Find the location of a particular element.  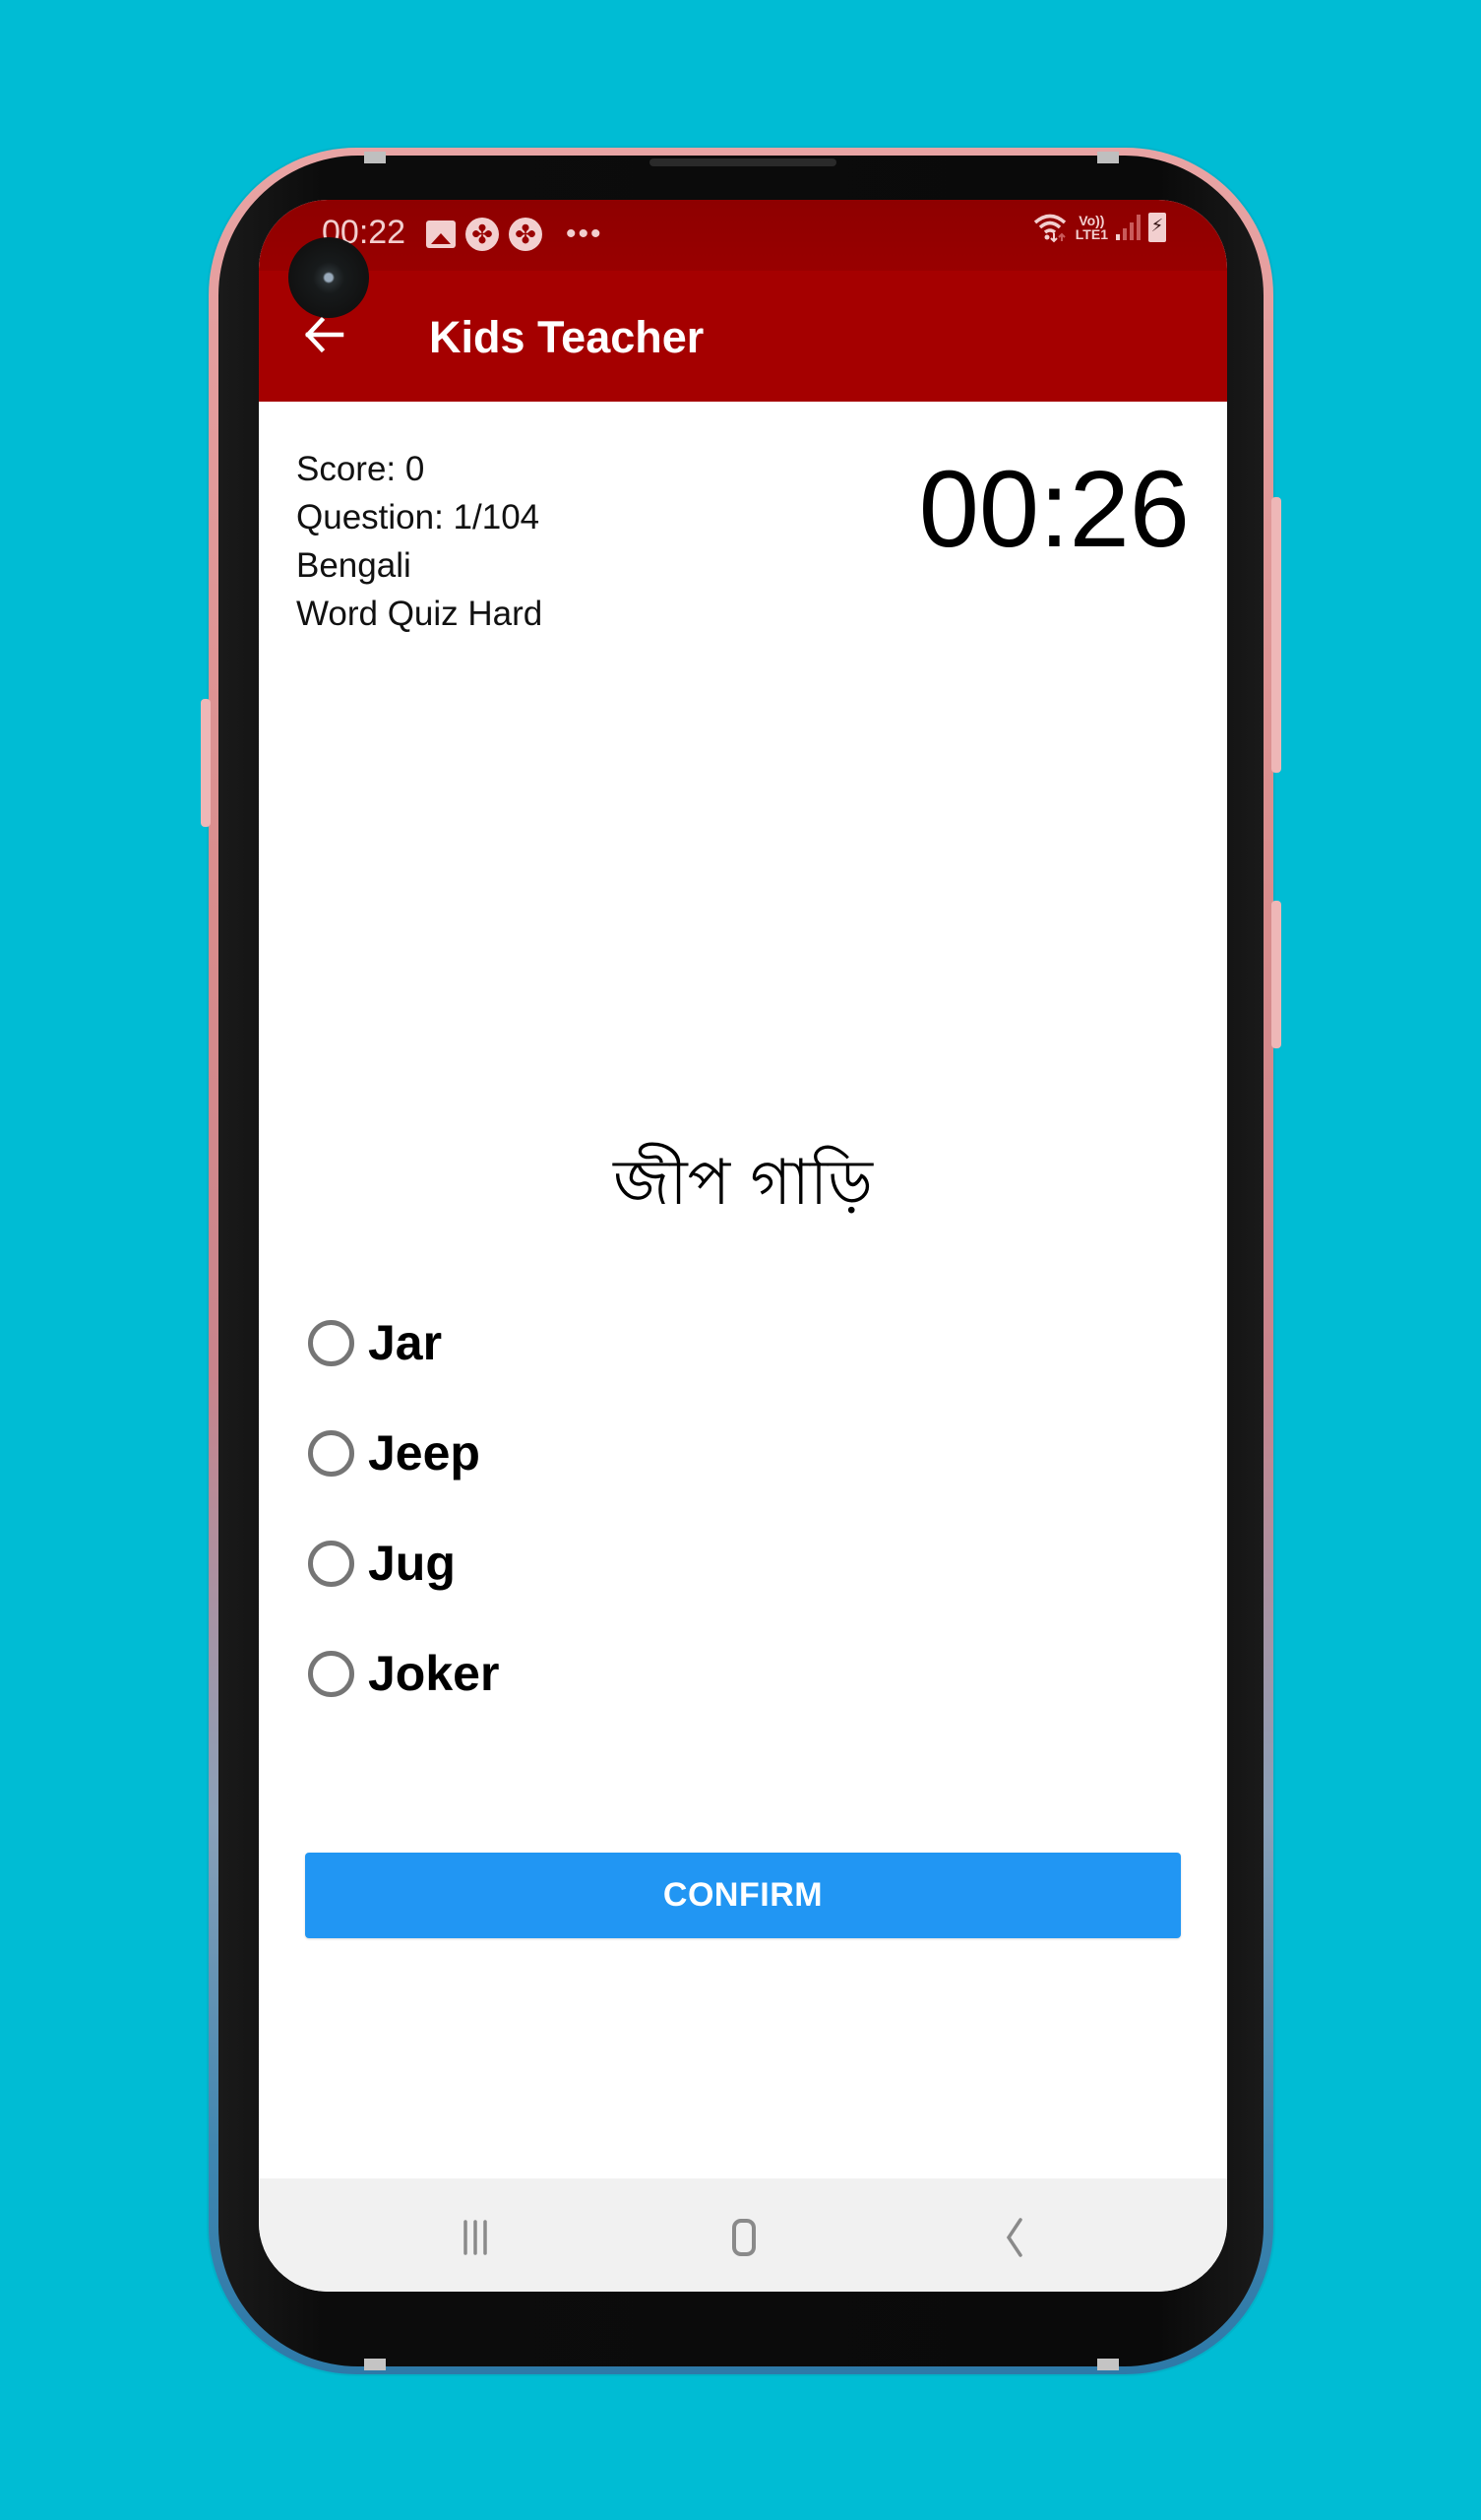

answer-option-label: Jug is located at coordinates (412, 1563).